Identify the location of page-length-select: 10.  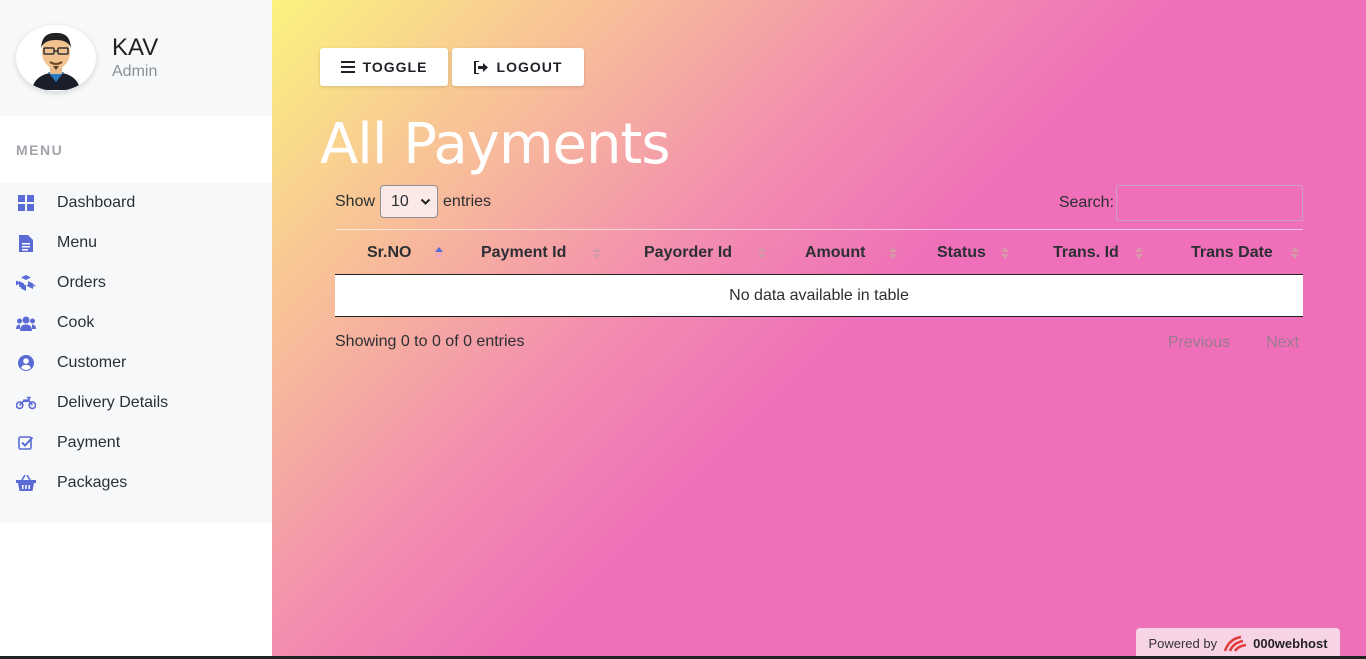
(409, 201).